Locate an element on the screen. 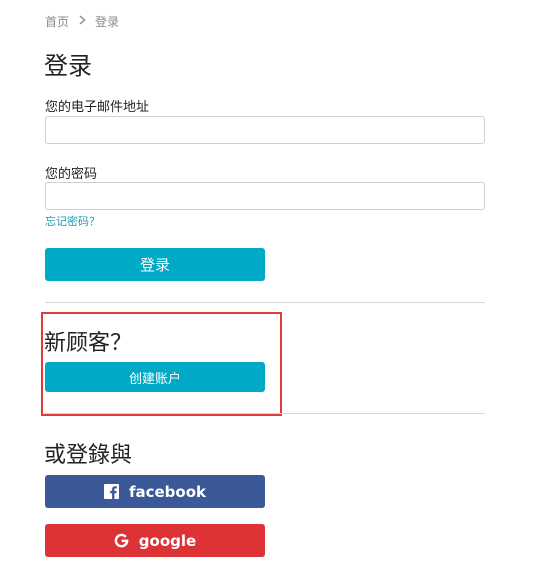 Image resolution: width=549 pixels, height=573 pixels. google-icon is located at coordinates (121, 540).